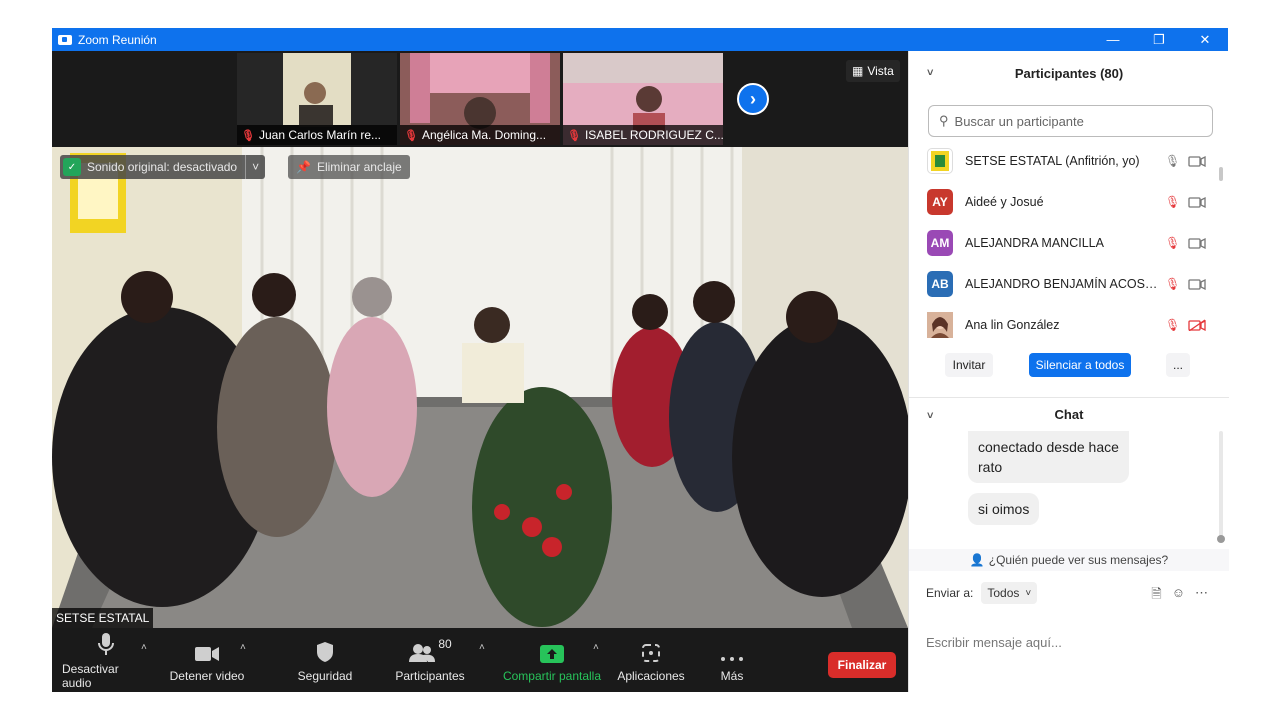 The width and height of the screenshot is (1280, 720). What do you see at coordinates (1113, 39) in the screenshot?
I see `minimize-icon: —` at bounding box center [1113, 39].